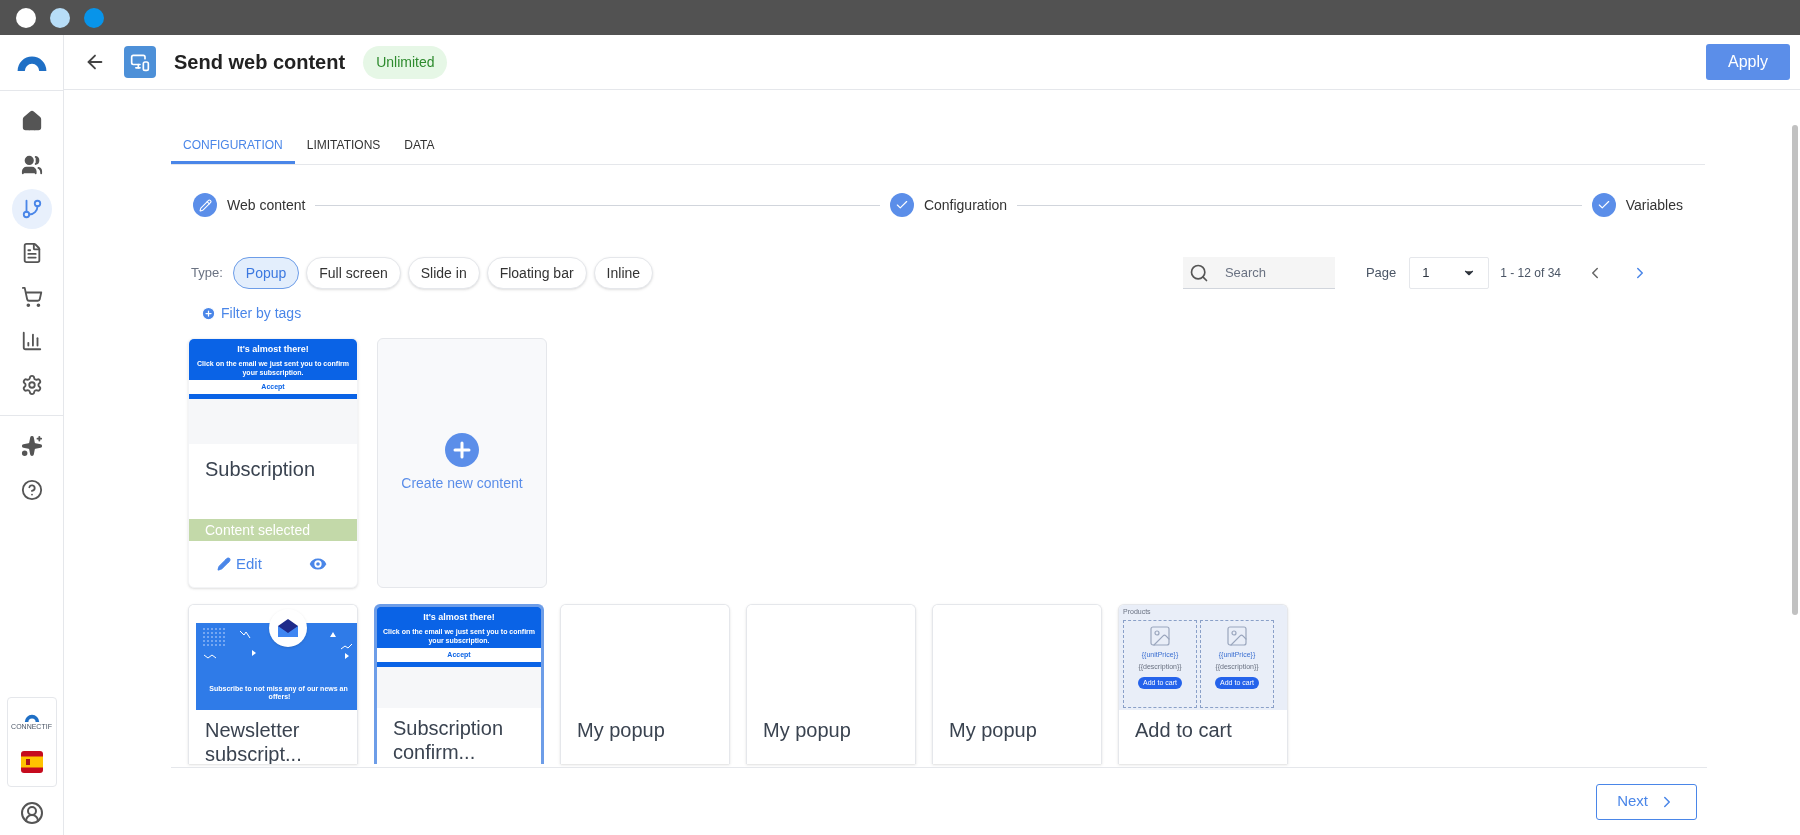  I want to click on step-label: Variables, so click(1654, 205).